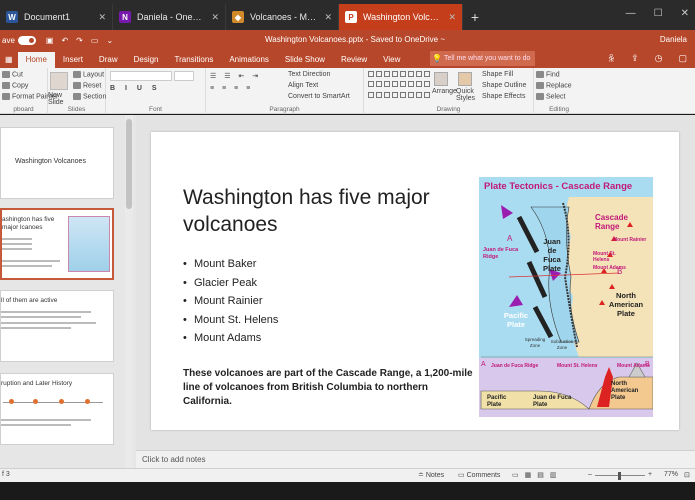 The height and width of the screenshot is (500, 695). Describe the element at coordinates (504, 85) in the screenshot. I see `shape-outline-button: Shape Outline` at that location.